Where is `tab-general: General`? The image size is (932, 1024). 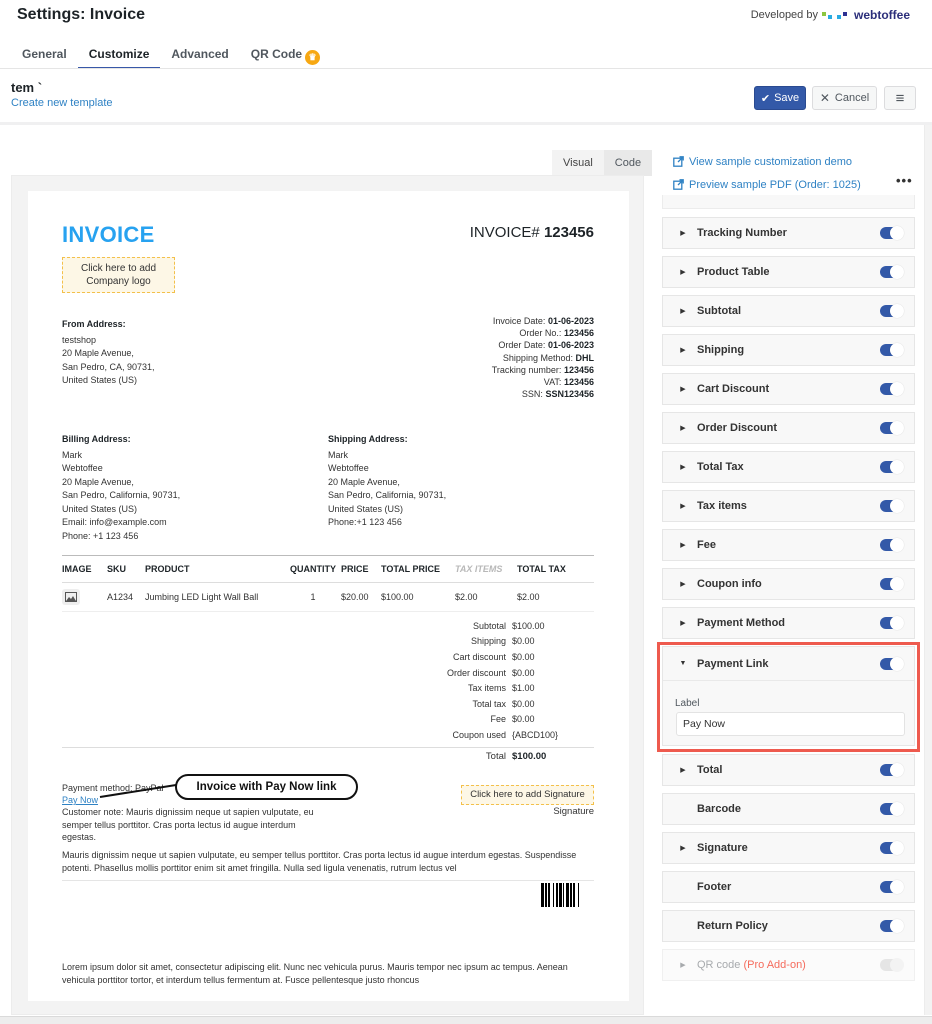 tab-general: General is located at coordinates (44, 54).